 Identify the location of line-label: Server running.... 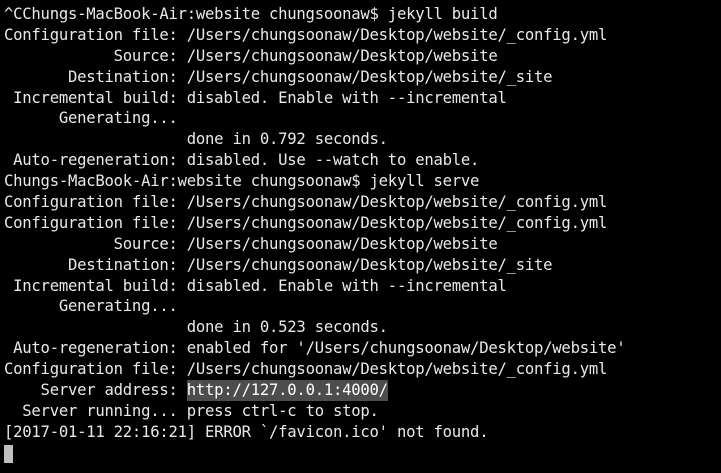
(95, 410).